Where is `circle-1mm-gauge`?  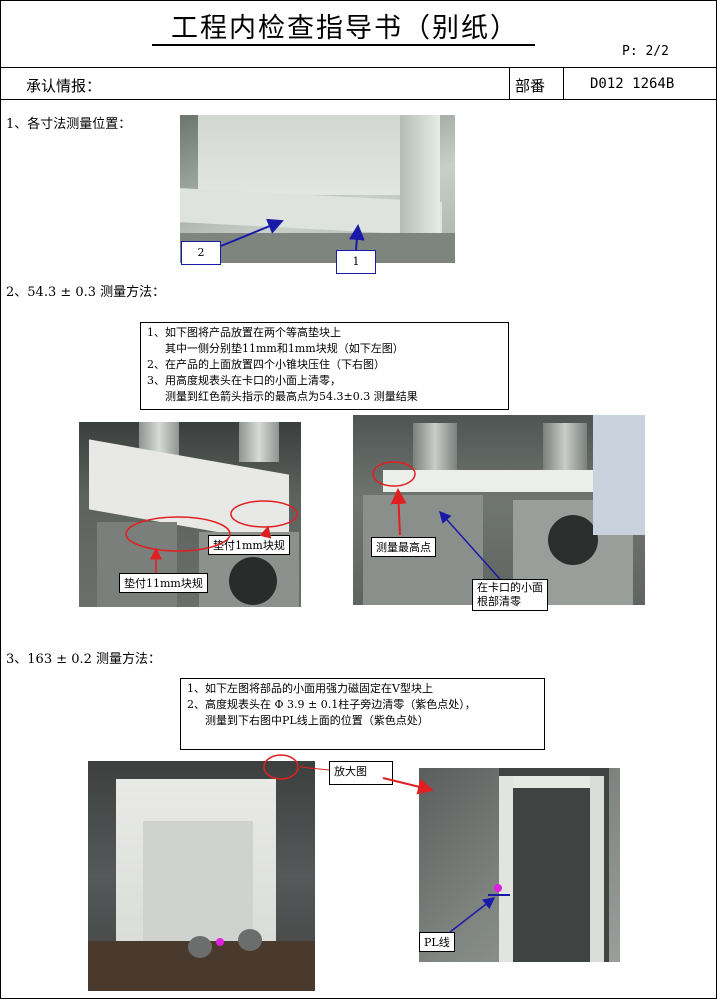
circle-1mm-gauge is located at coordinates (264, 514).